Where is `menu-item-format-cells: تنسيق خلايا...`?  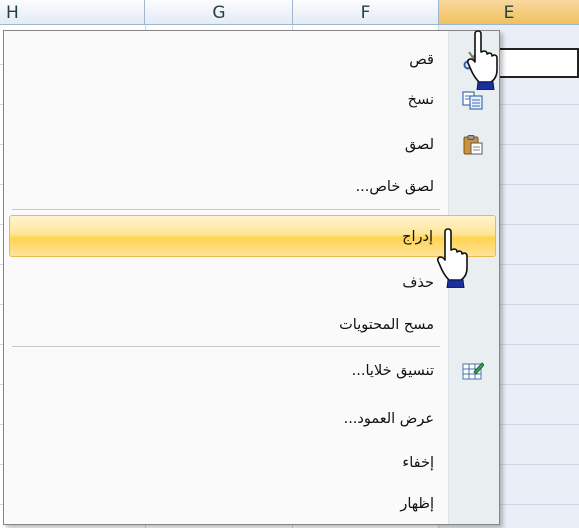 menu-item-format-cells: تنسيق خلايا... is located at coordinates (252, 371).